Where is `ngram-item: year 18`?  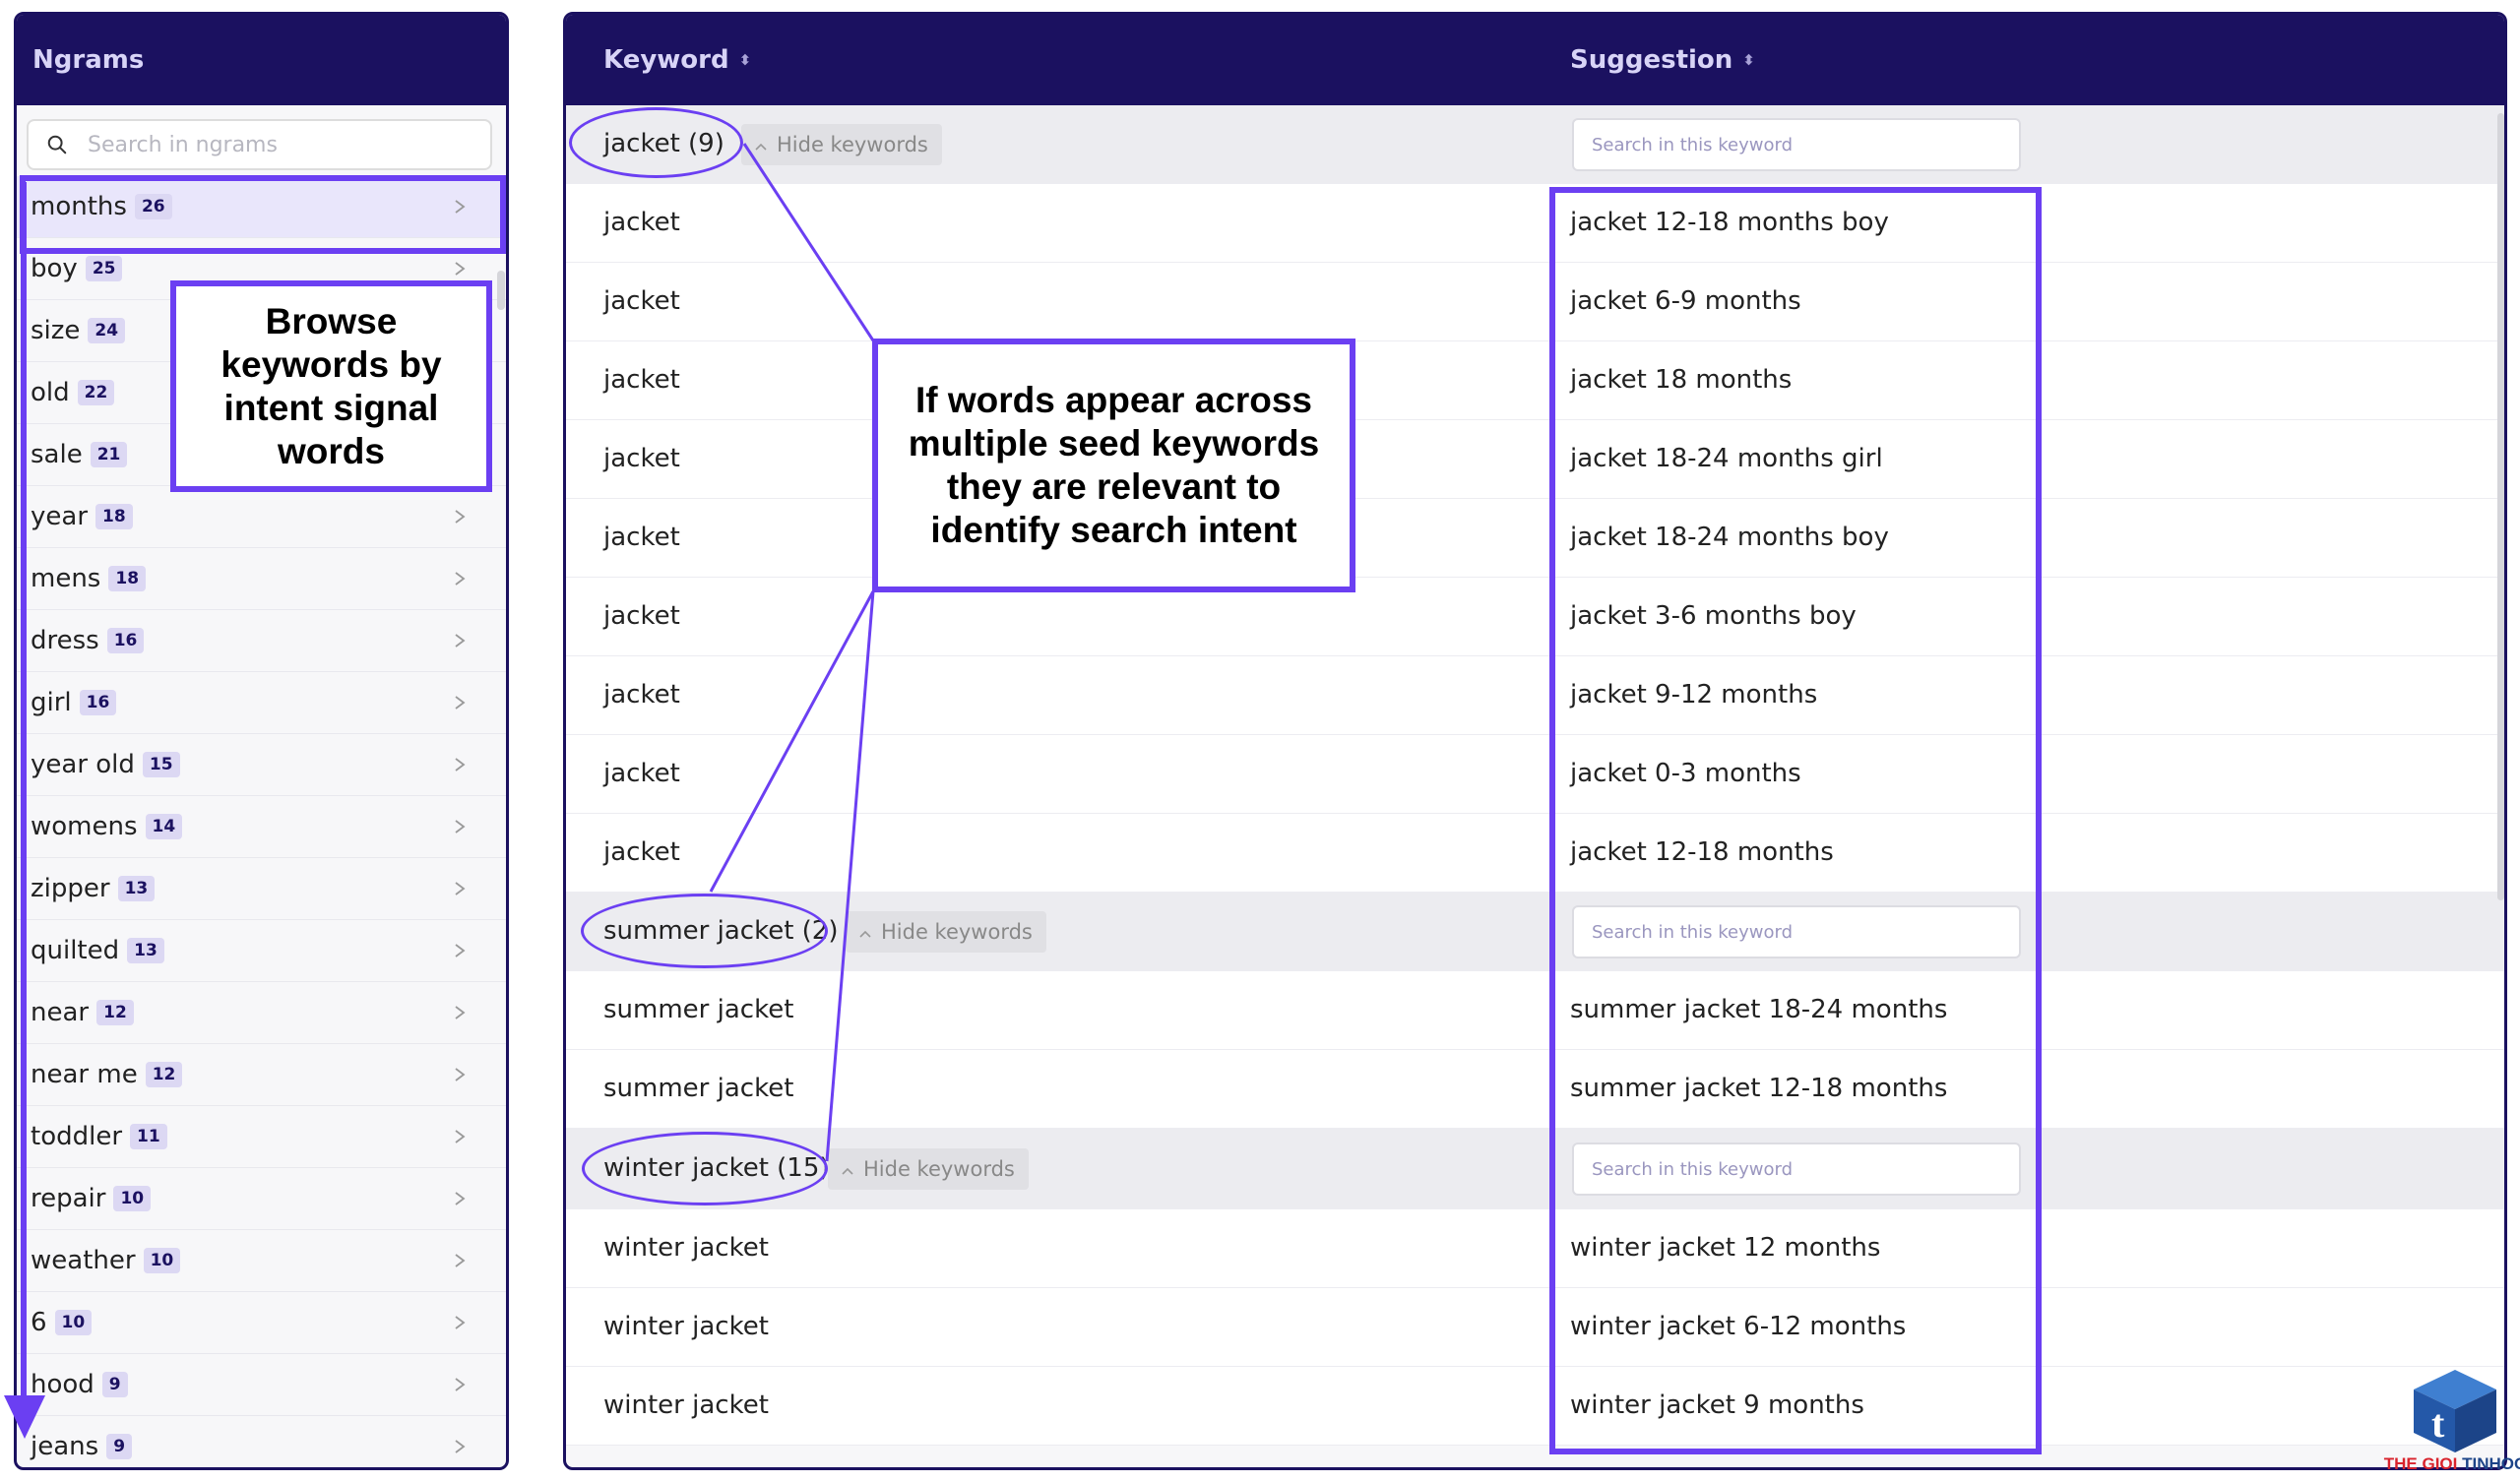
ngram-item: year 18 is located at coordinates (261, 517).